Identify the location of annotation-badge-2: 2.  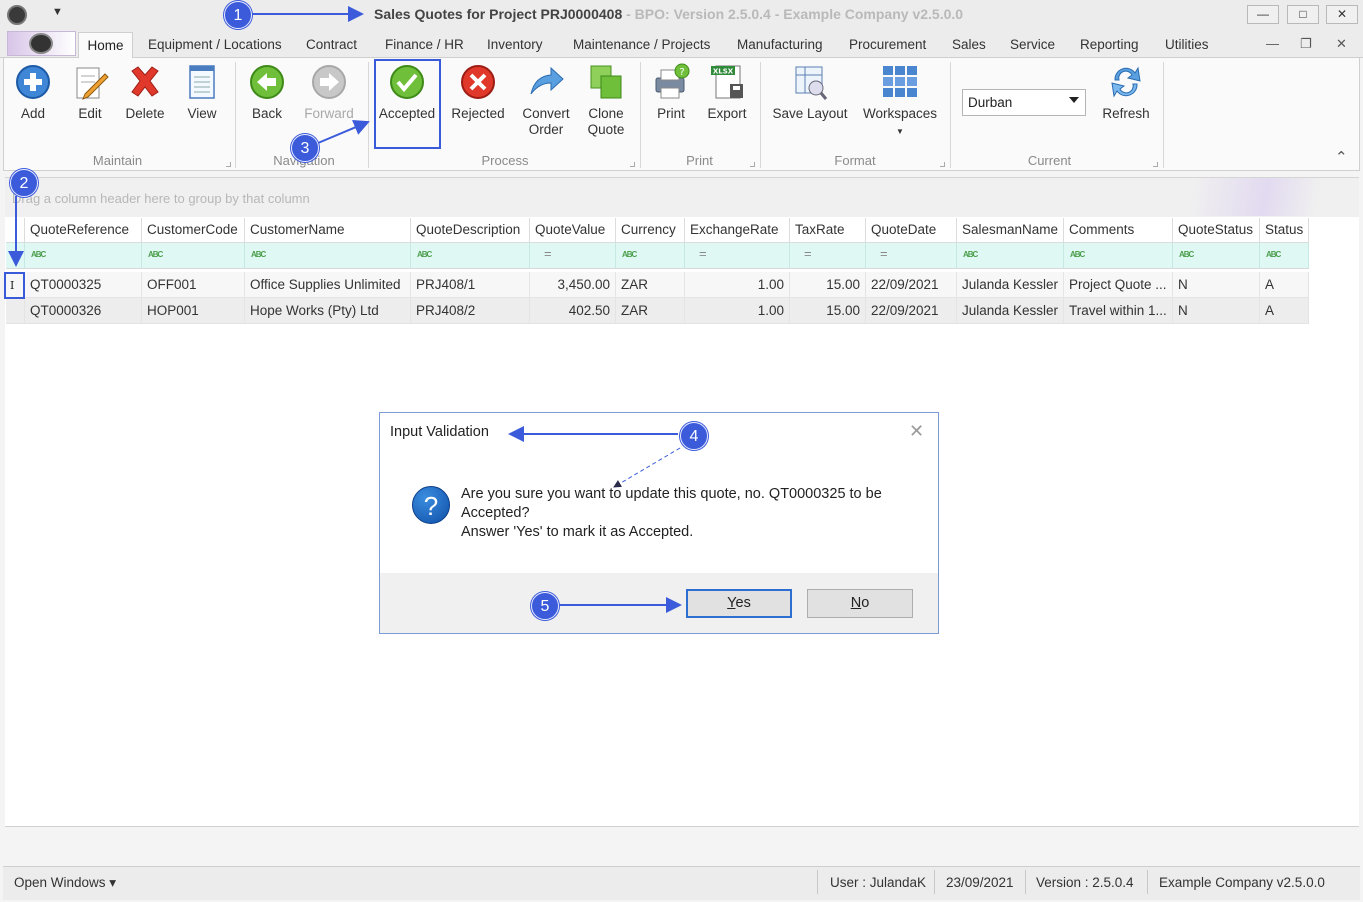
(24, 183).